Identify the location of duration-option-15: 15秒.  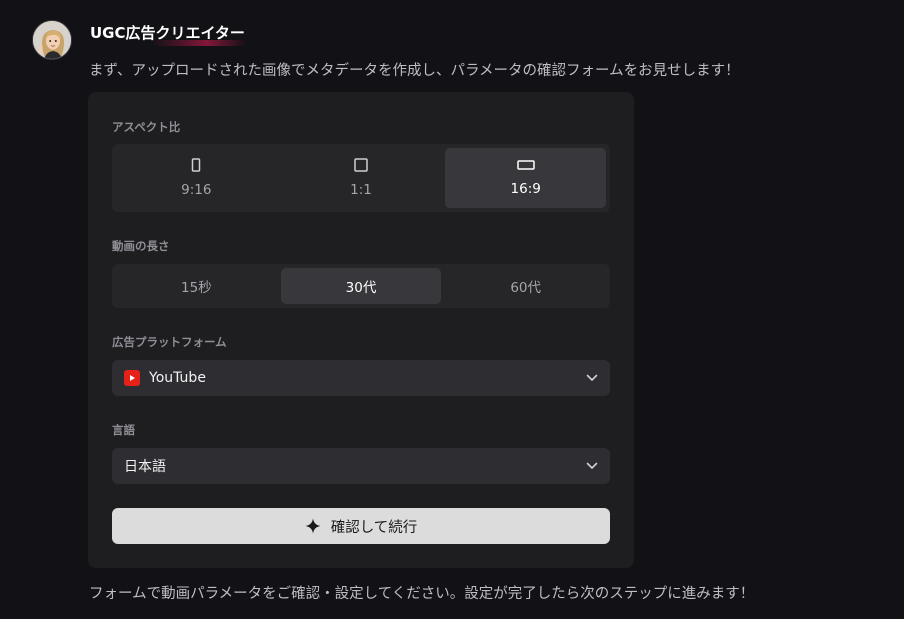
(196, 286).